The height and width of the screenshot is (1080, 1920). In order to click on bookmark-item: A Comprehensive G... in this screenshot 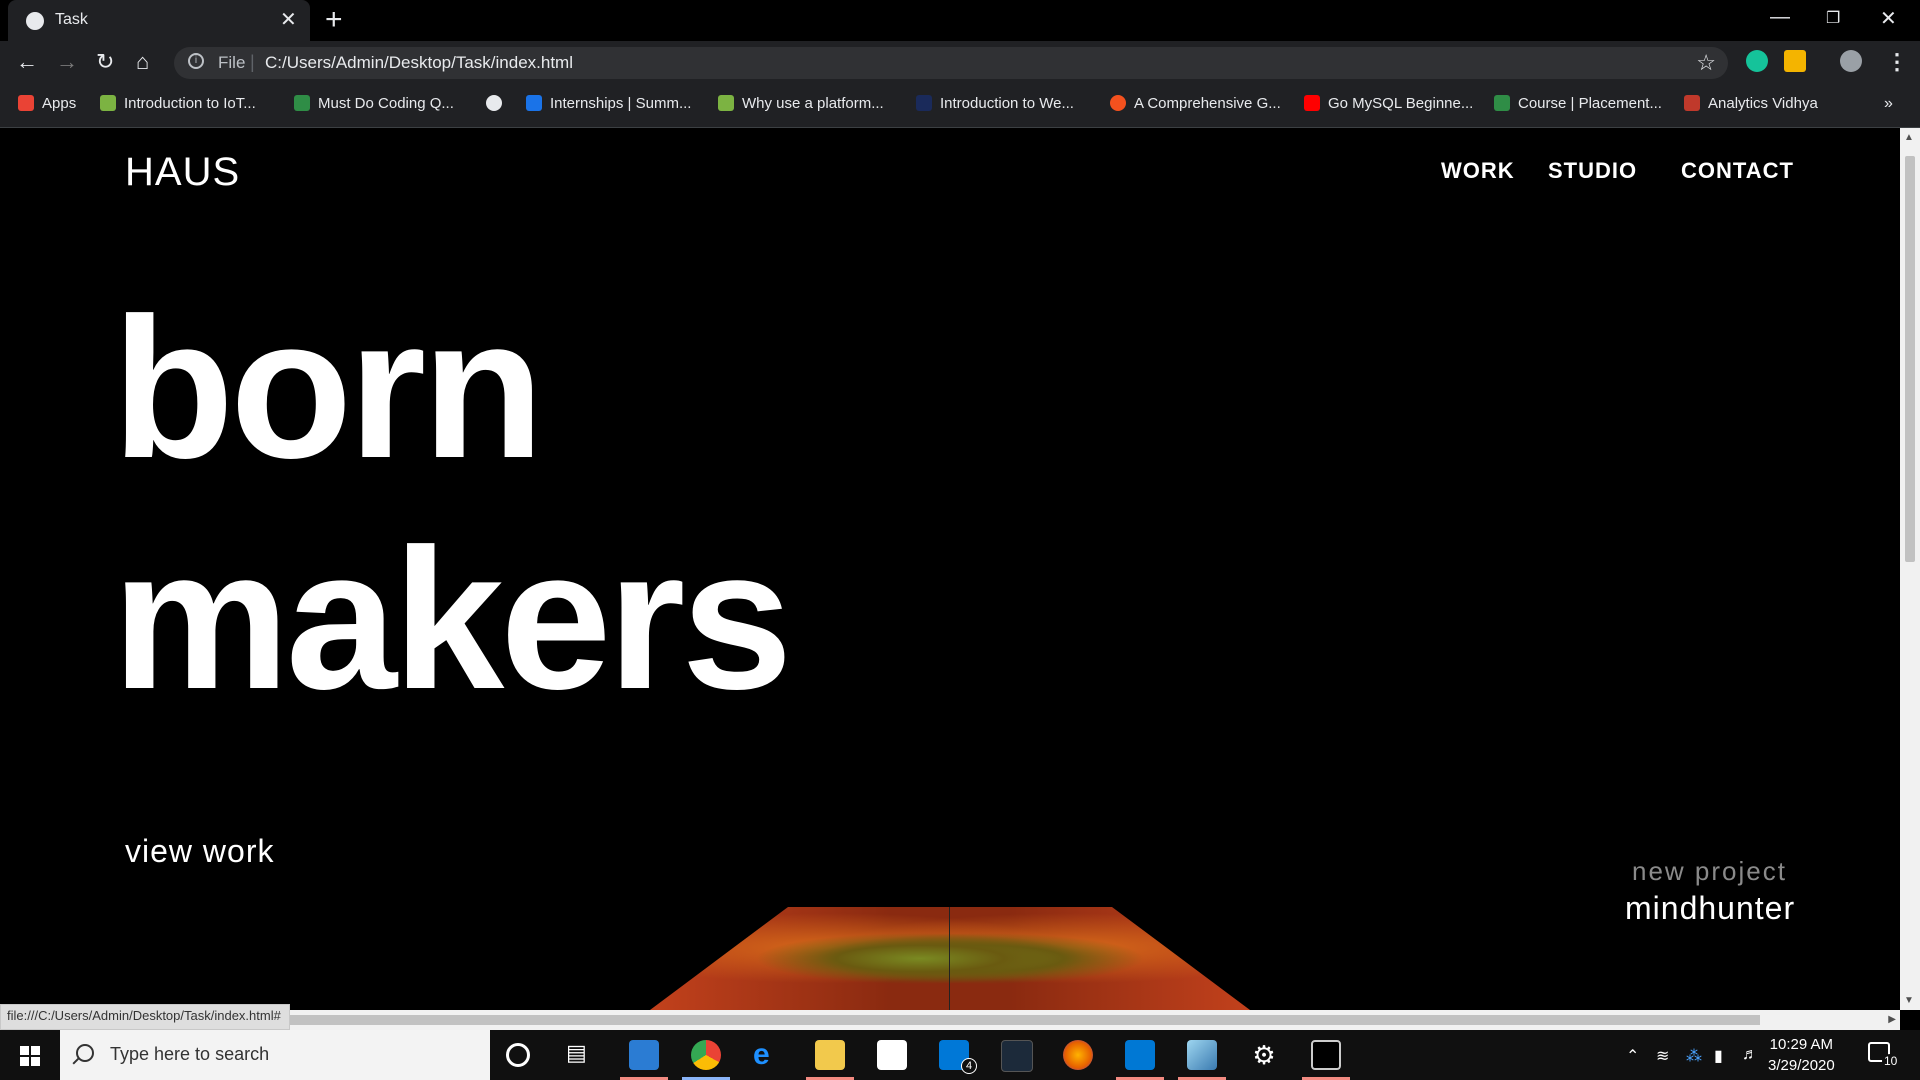, I will do `click(1195, 103)`.